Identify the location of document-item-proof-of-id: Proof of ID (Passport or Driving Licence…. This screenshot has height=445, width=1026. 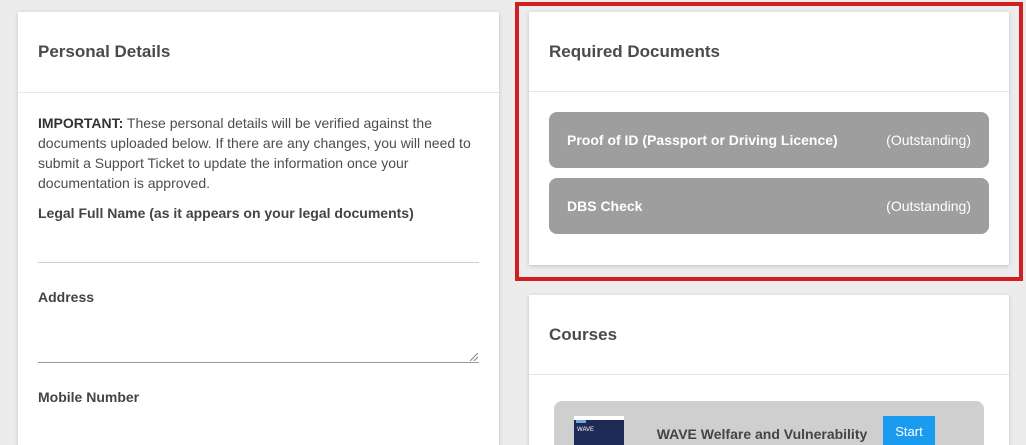
(769, 140).